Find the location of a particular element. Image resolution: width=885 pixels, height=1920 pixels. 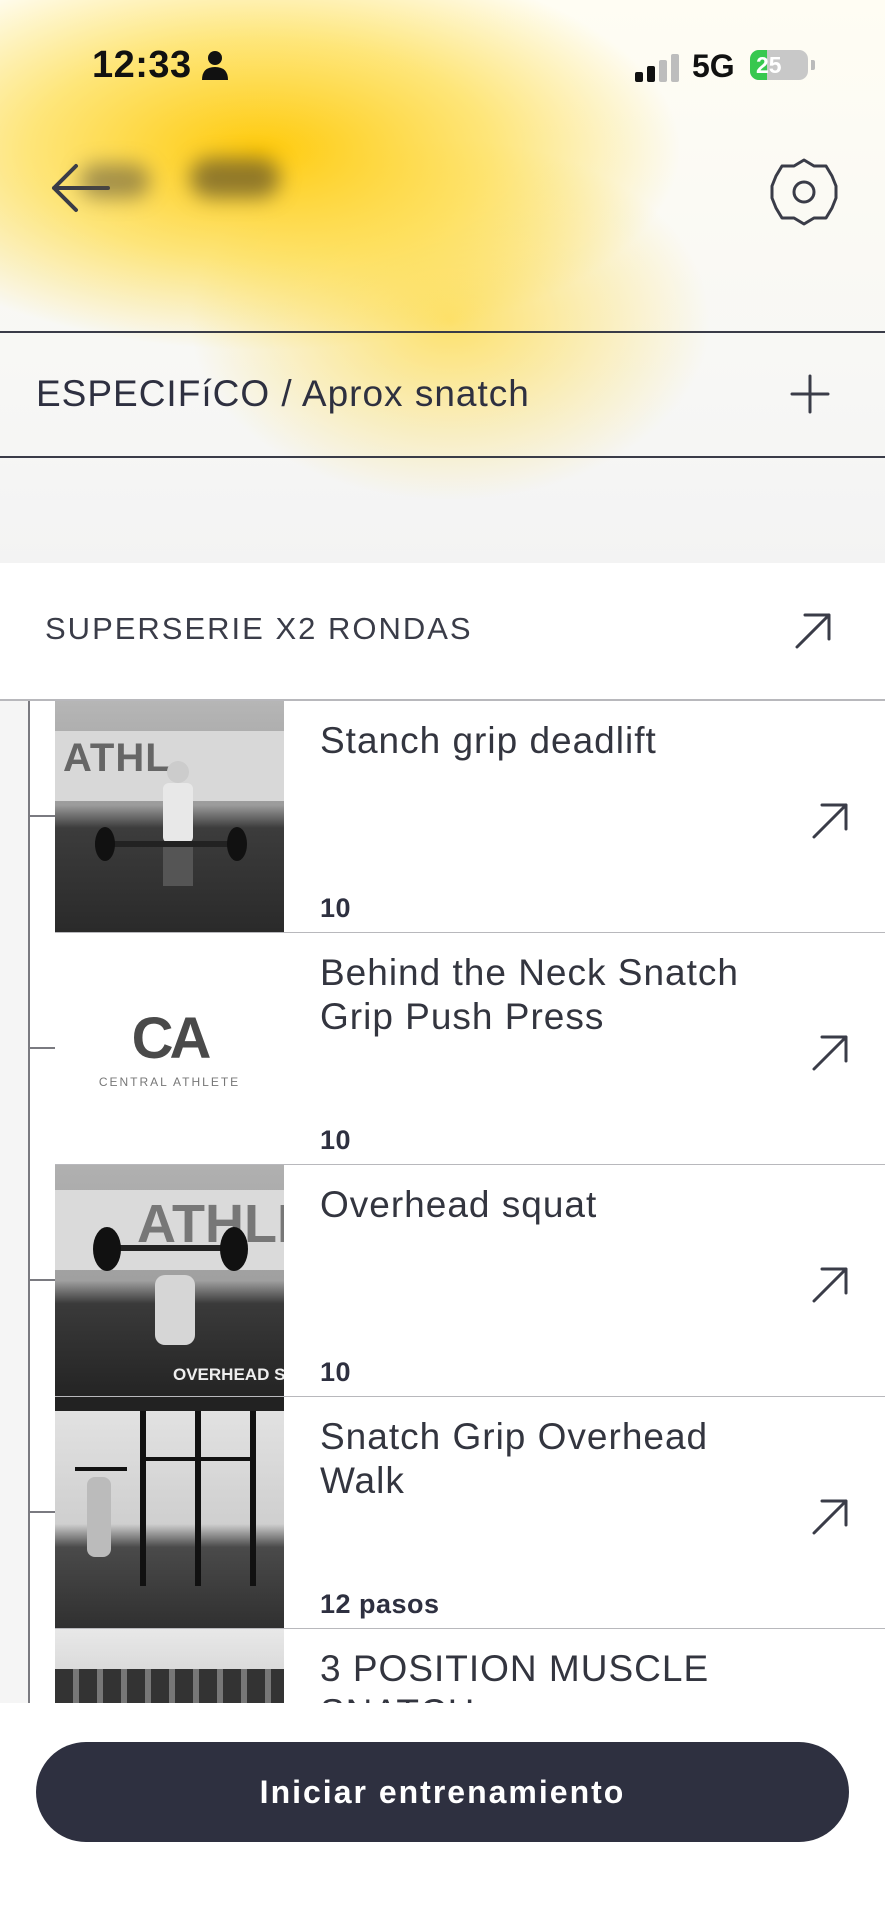

gear-icon is located at coordinates (804, 192).